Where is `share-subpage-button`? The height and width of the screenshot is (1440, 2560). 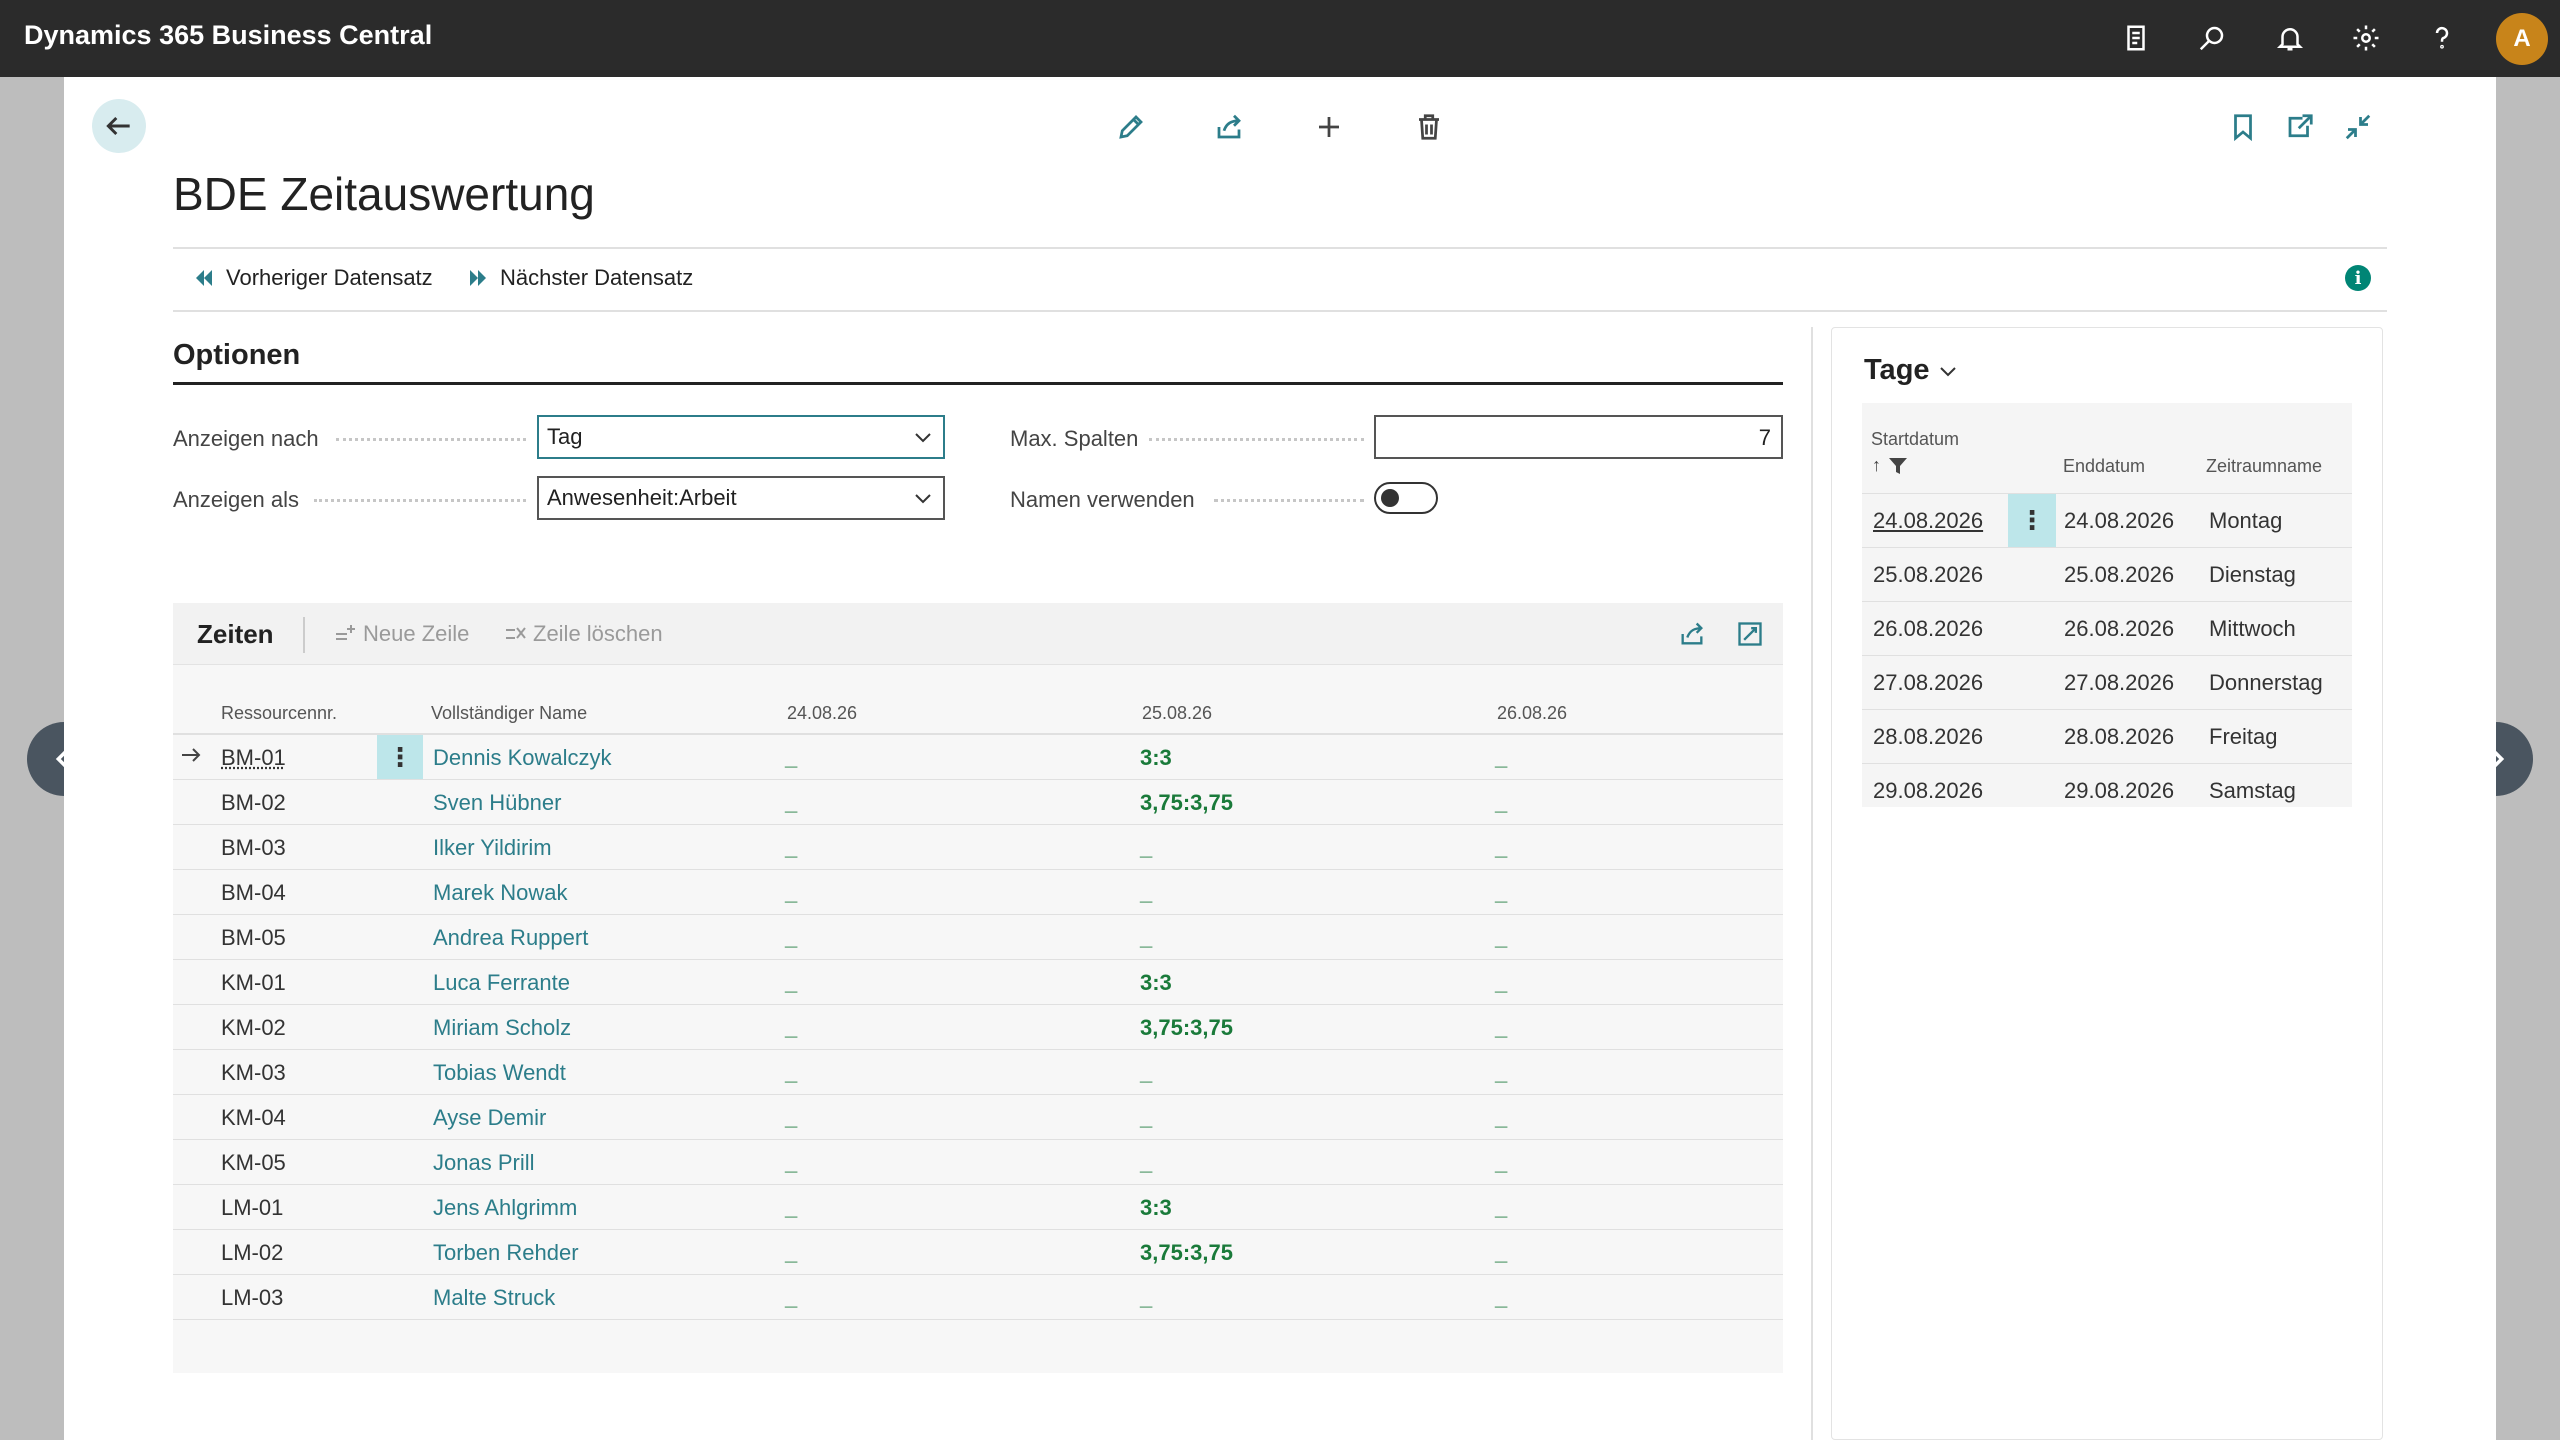
share-subpage-button is located at coordinates (1692, 634).